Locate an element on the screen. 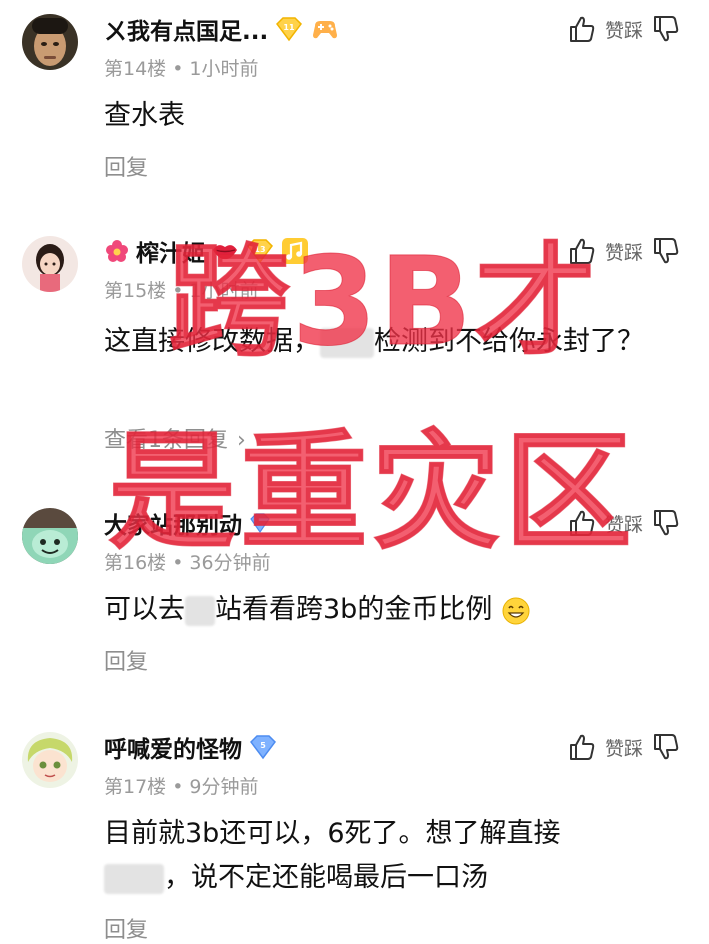 Image resolution: width=709 pixels, height=944 pixels. post-time: 9分钟前 is located at coordinates (224, 787).